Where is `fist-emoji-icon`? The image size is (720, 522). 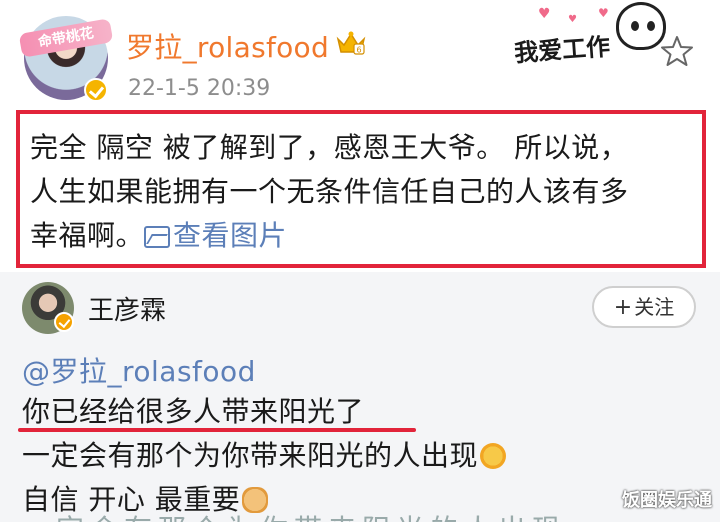 fist-emoji-icon is located at coordinates (255, 500).